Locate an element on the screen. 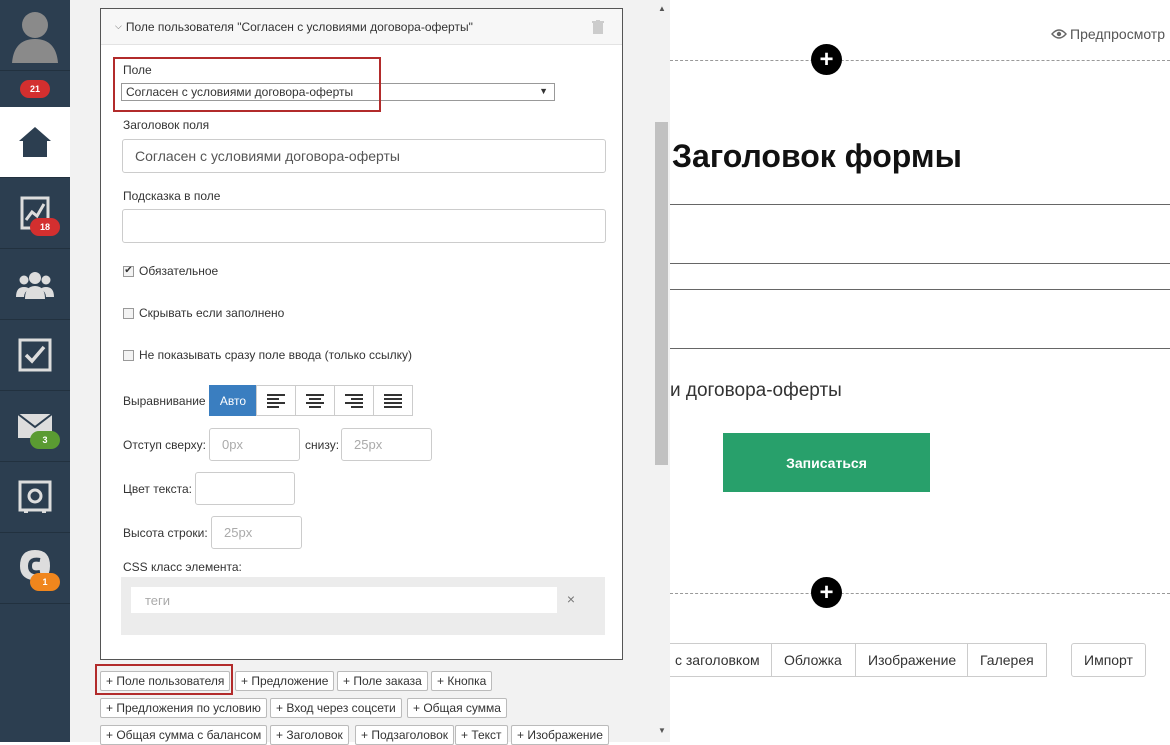 This screenshot has width=1170, height=745. sidebar-gutter is located at coordinates (81, 371).